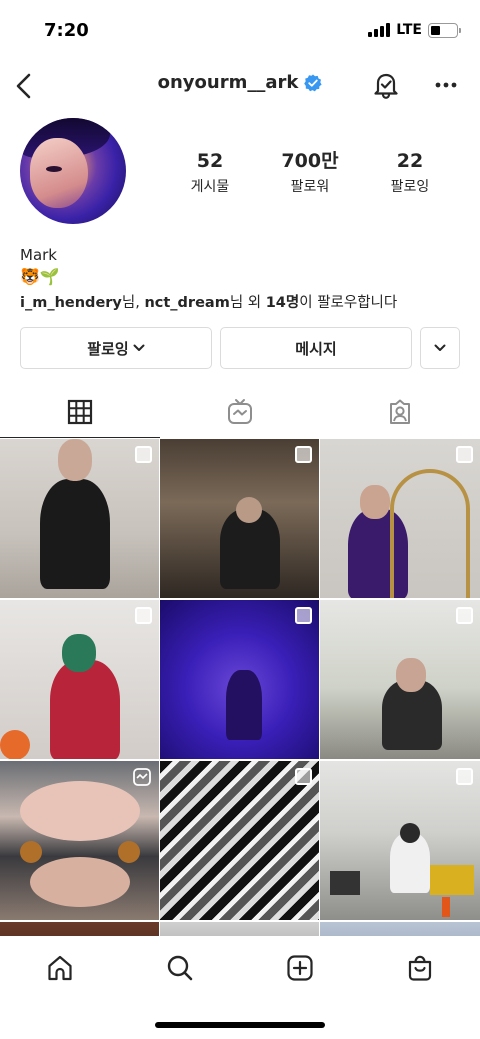 Image resolution: width=480 pixels, height=1039 pixels. What do you see at coordinates (410, 187) in the screenshot?
I see `stat-label: 팔로잉` at bounding box center [410, 187].